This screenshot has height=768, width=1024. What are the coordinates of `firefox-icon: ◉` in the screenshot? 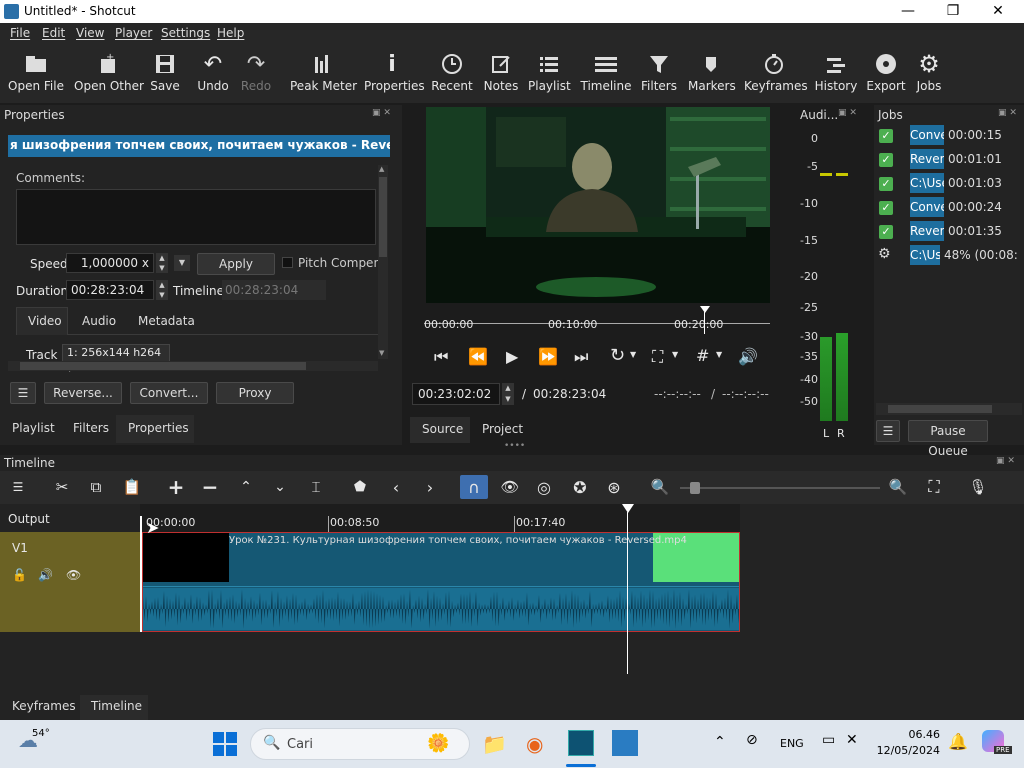 It's located at (534, 744).